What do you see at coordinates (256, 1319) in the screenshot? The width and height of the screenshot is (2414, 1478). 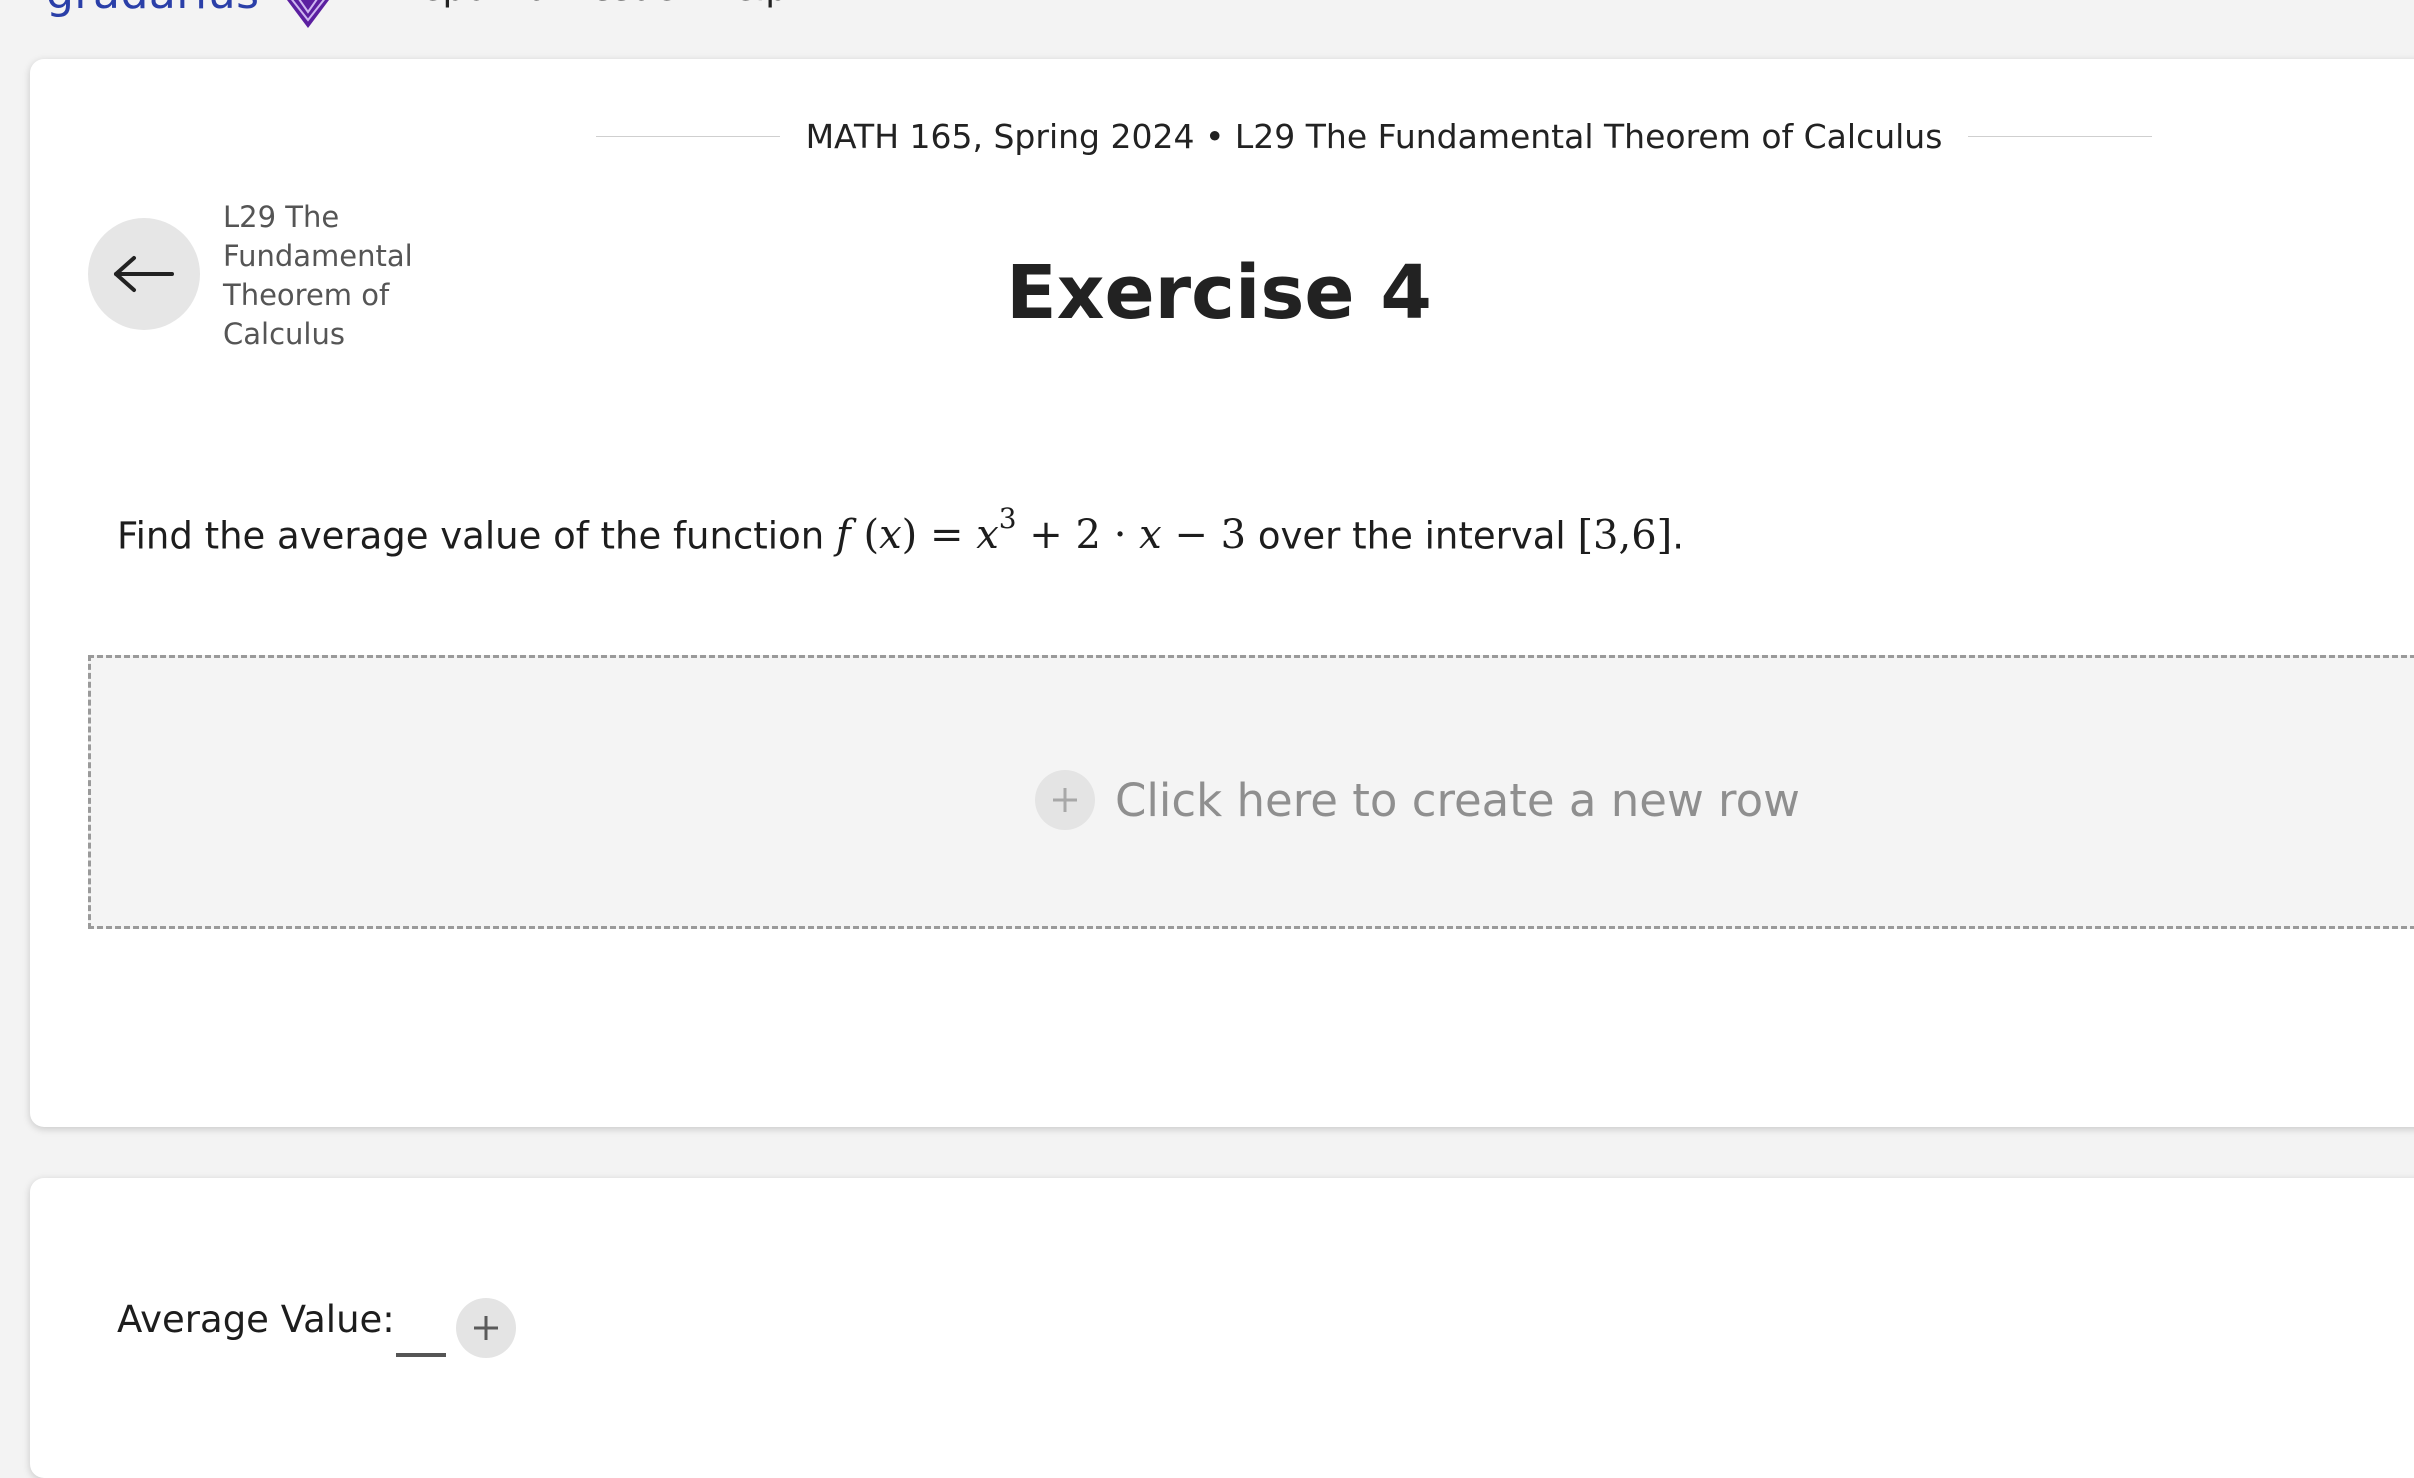 I see `average-value-label: Average Value:` at bounding box center [256, 1319].